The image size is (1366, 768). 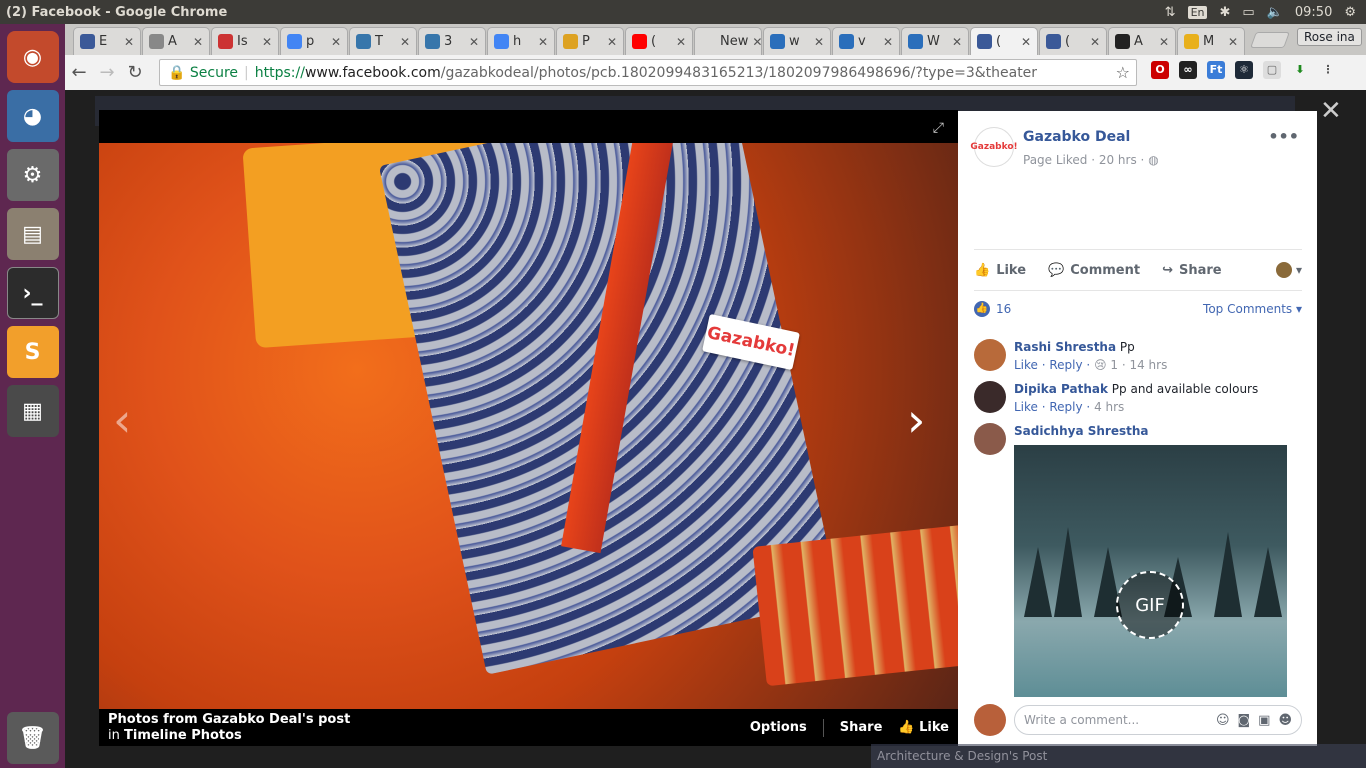 What do you see at coordinates (1170, 12) in the screenshot?
I see `network-icon: ⇅` at bounding box center [1170, 12].